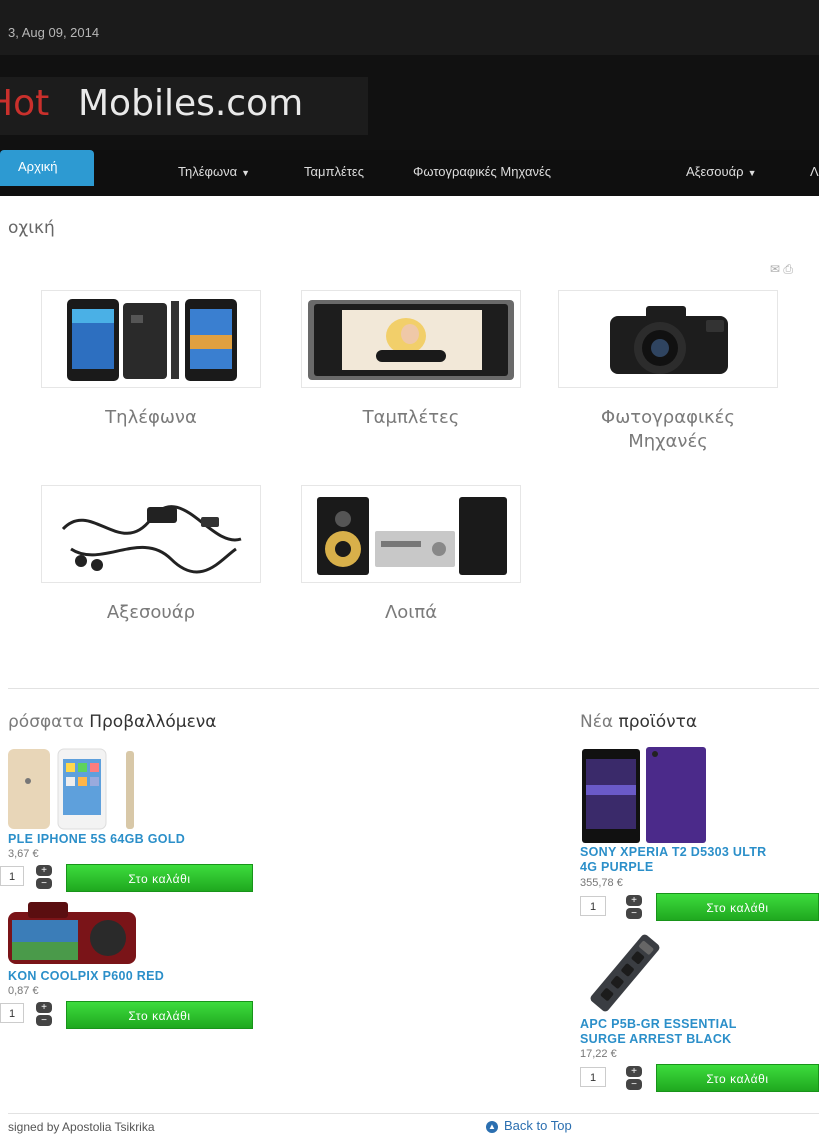  Describe the element at coordinates (151, 612) in the screenshot. I see `category-label: Αξεσουάρ` at that location.